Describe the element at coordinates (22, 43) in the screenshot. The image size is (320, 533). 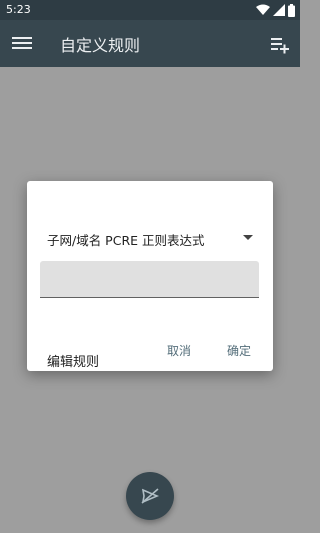
I see `menu-icon` at that location.